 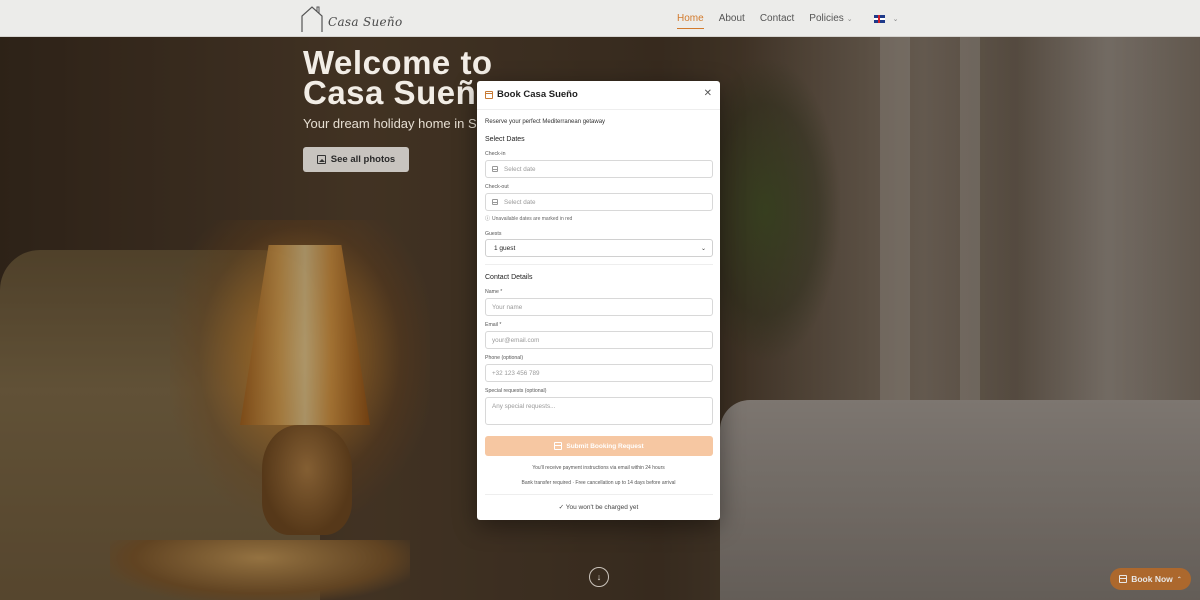 What do you see at coordinates (886, 18) in the screenshot?
I see `language-selector: ⌄` at bounding box center [886, 18].